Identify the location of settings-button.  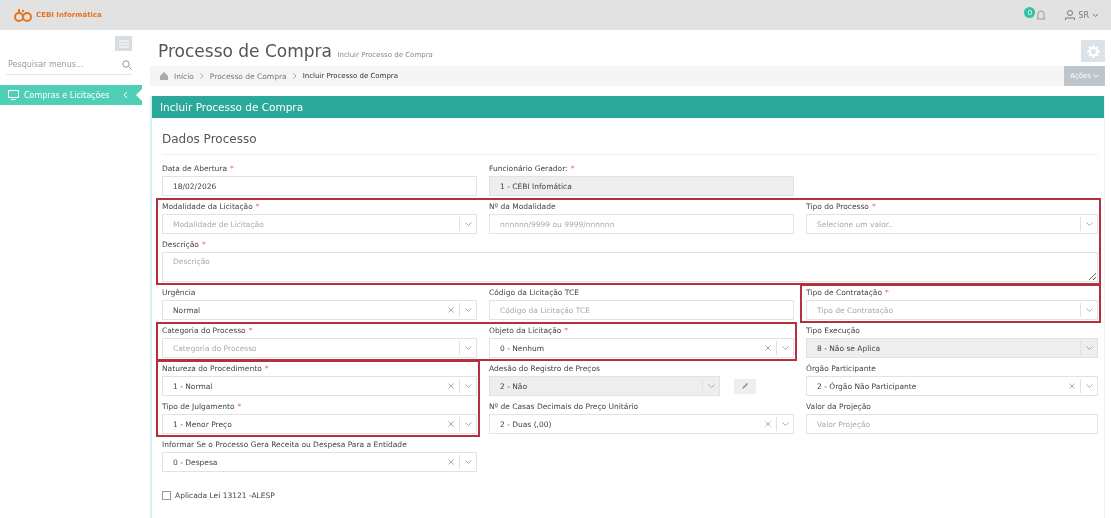
(1093, 51).